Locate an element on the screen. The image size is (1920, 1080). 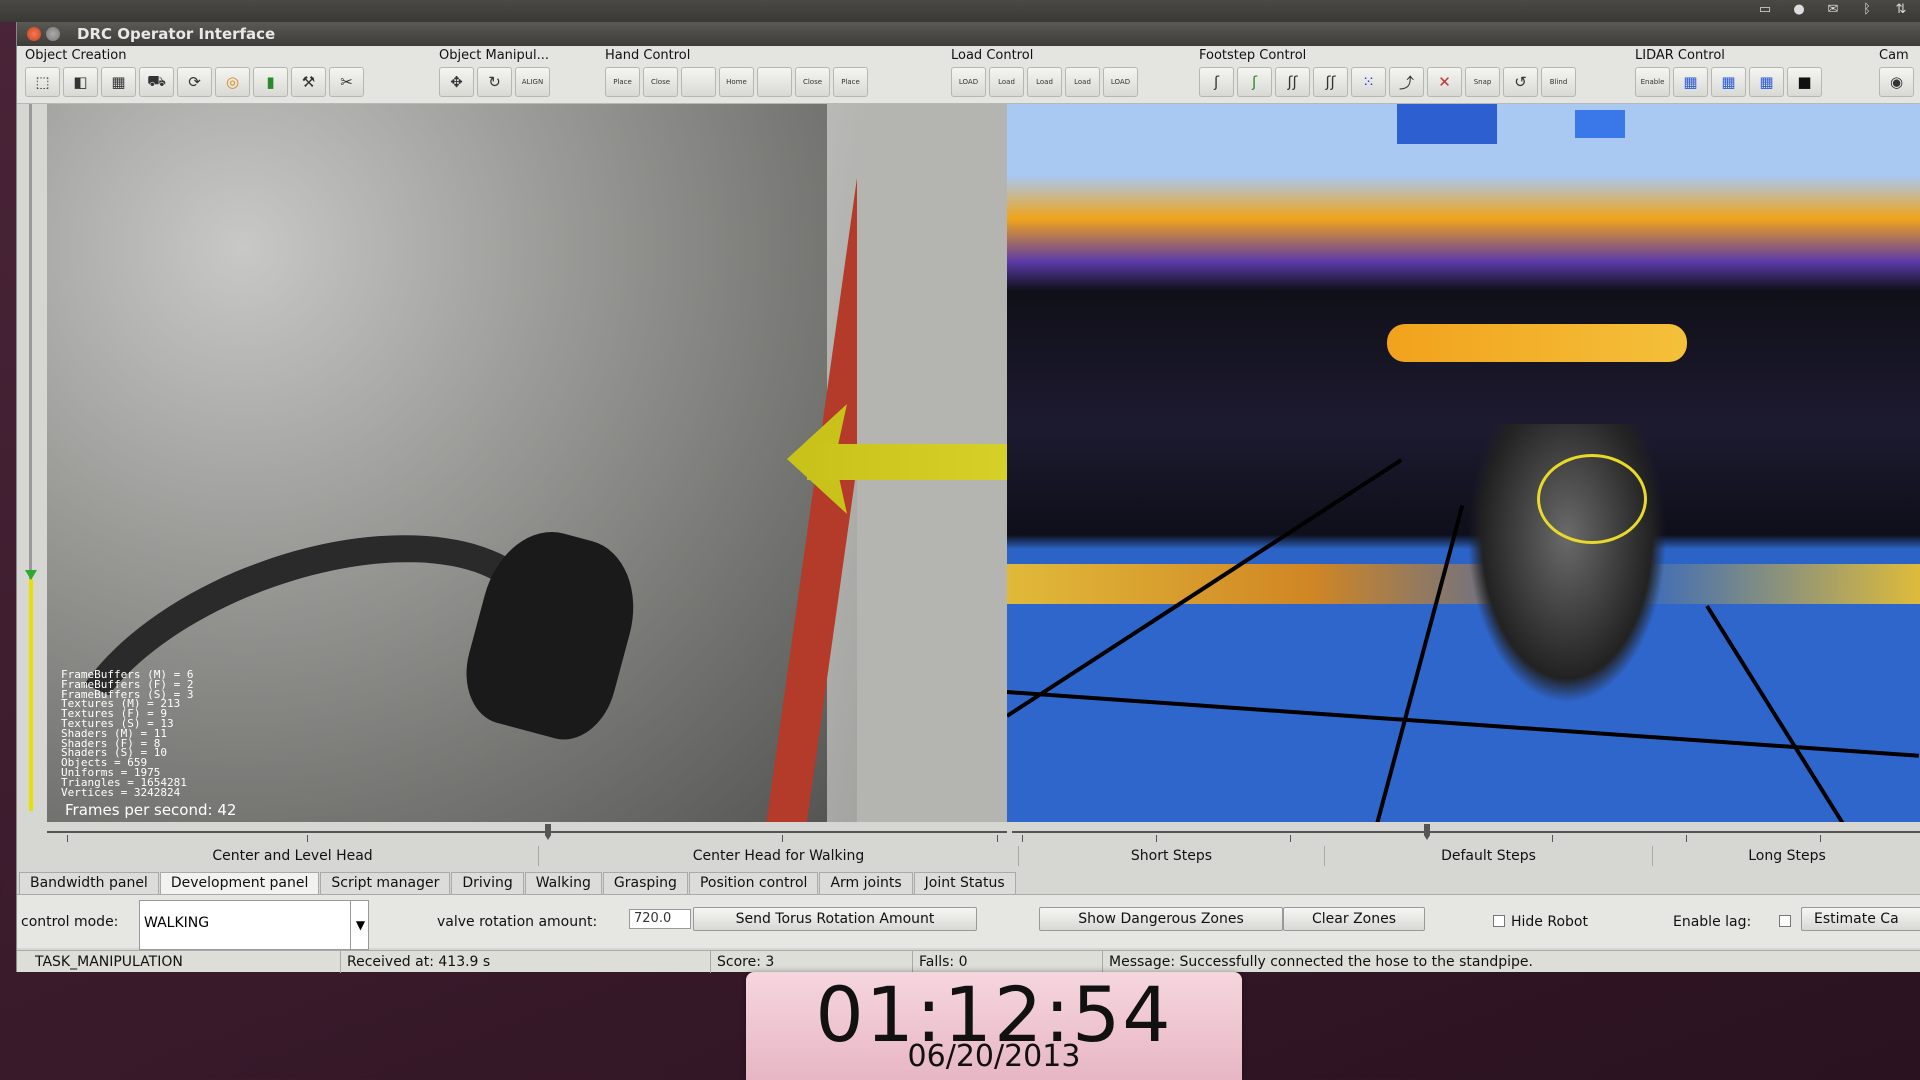
window-title: DRC Operator Interface is located at coordinates (176, 34).